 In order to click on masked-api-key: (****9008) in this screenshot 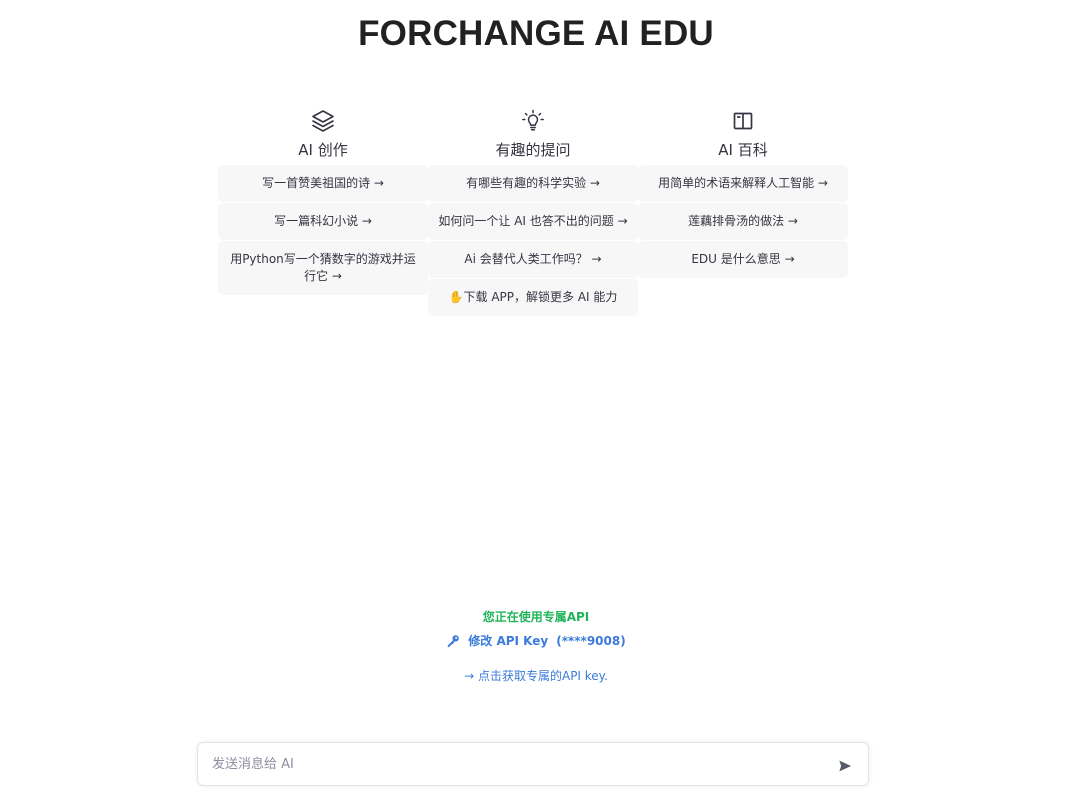, I will do `click(591, 641)`.